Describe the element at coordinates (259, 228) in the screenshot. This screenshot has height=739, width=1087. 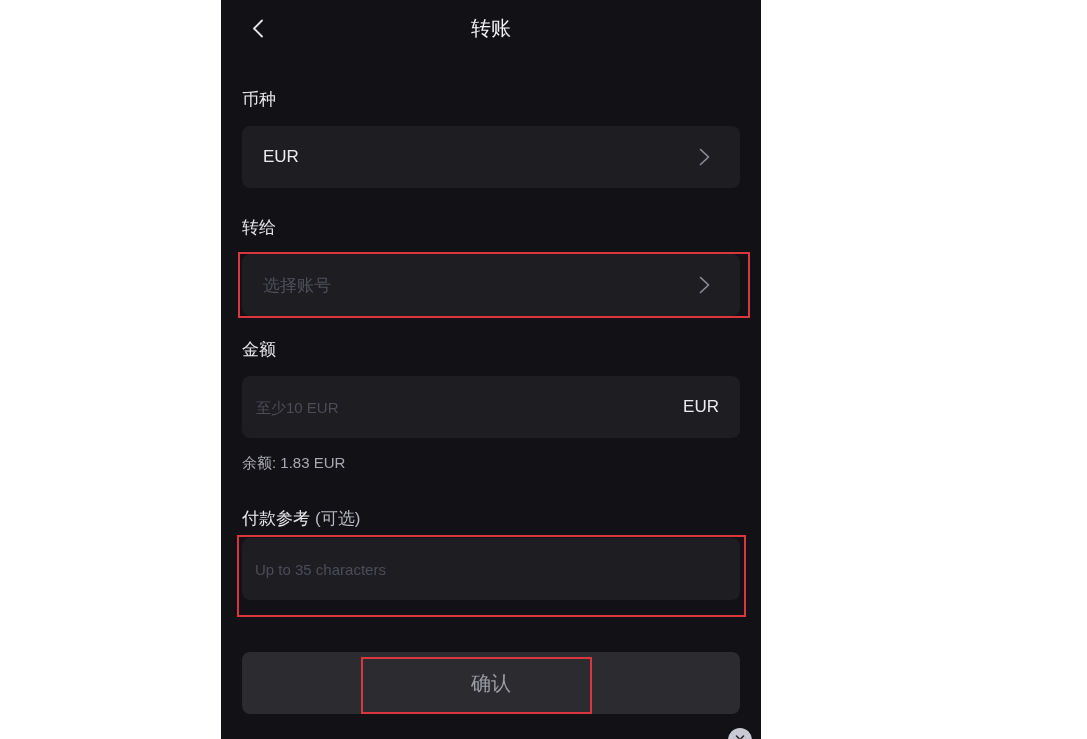
I see `field-label: 转给` at that location.